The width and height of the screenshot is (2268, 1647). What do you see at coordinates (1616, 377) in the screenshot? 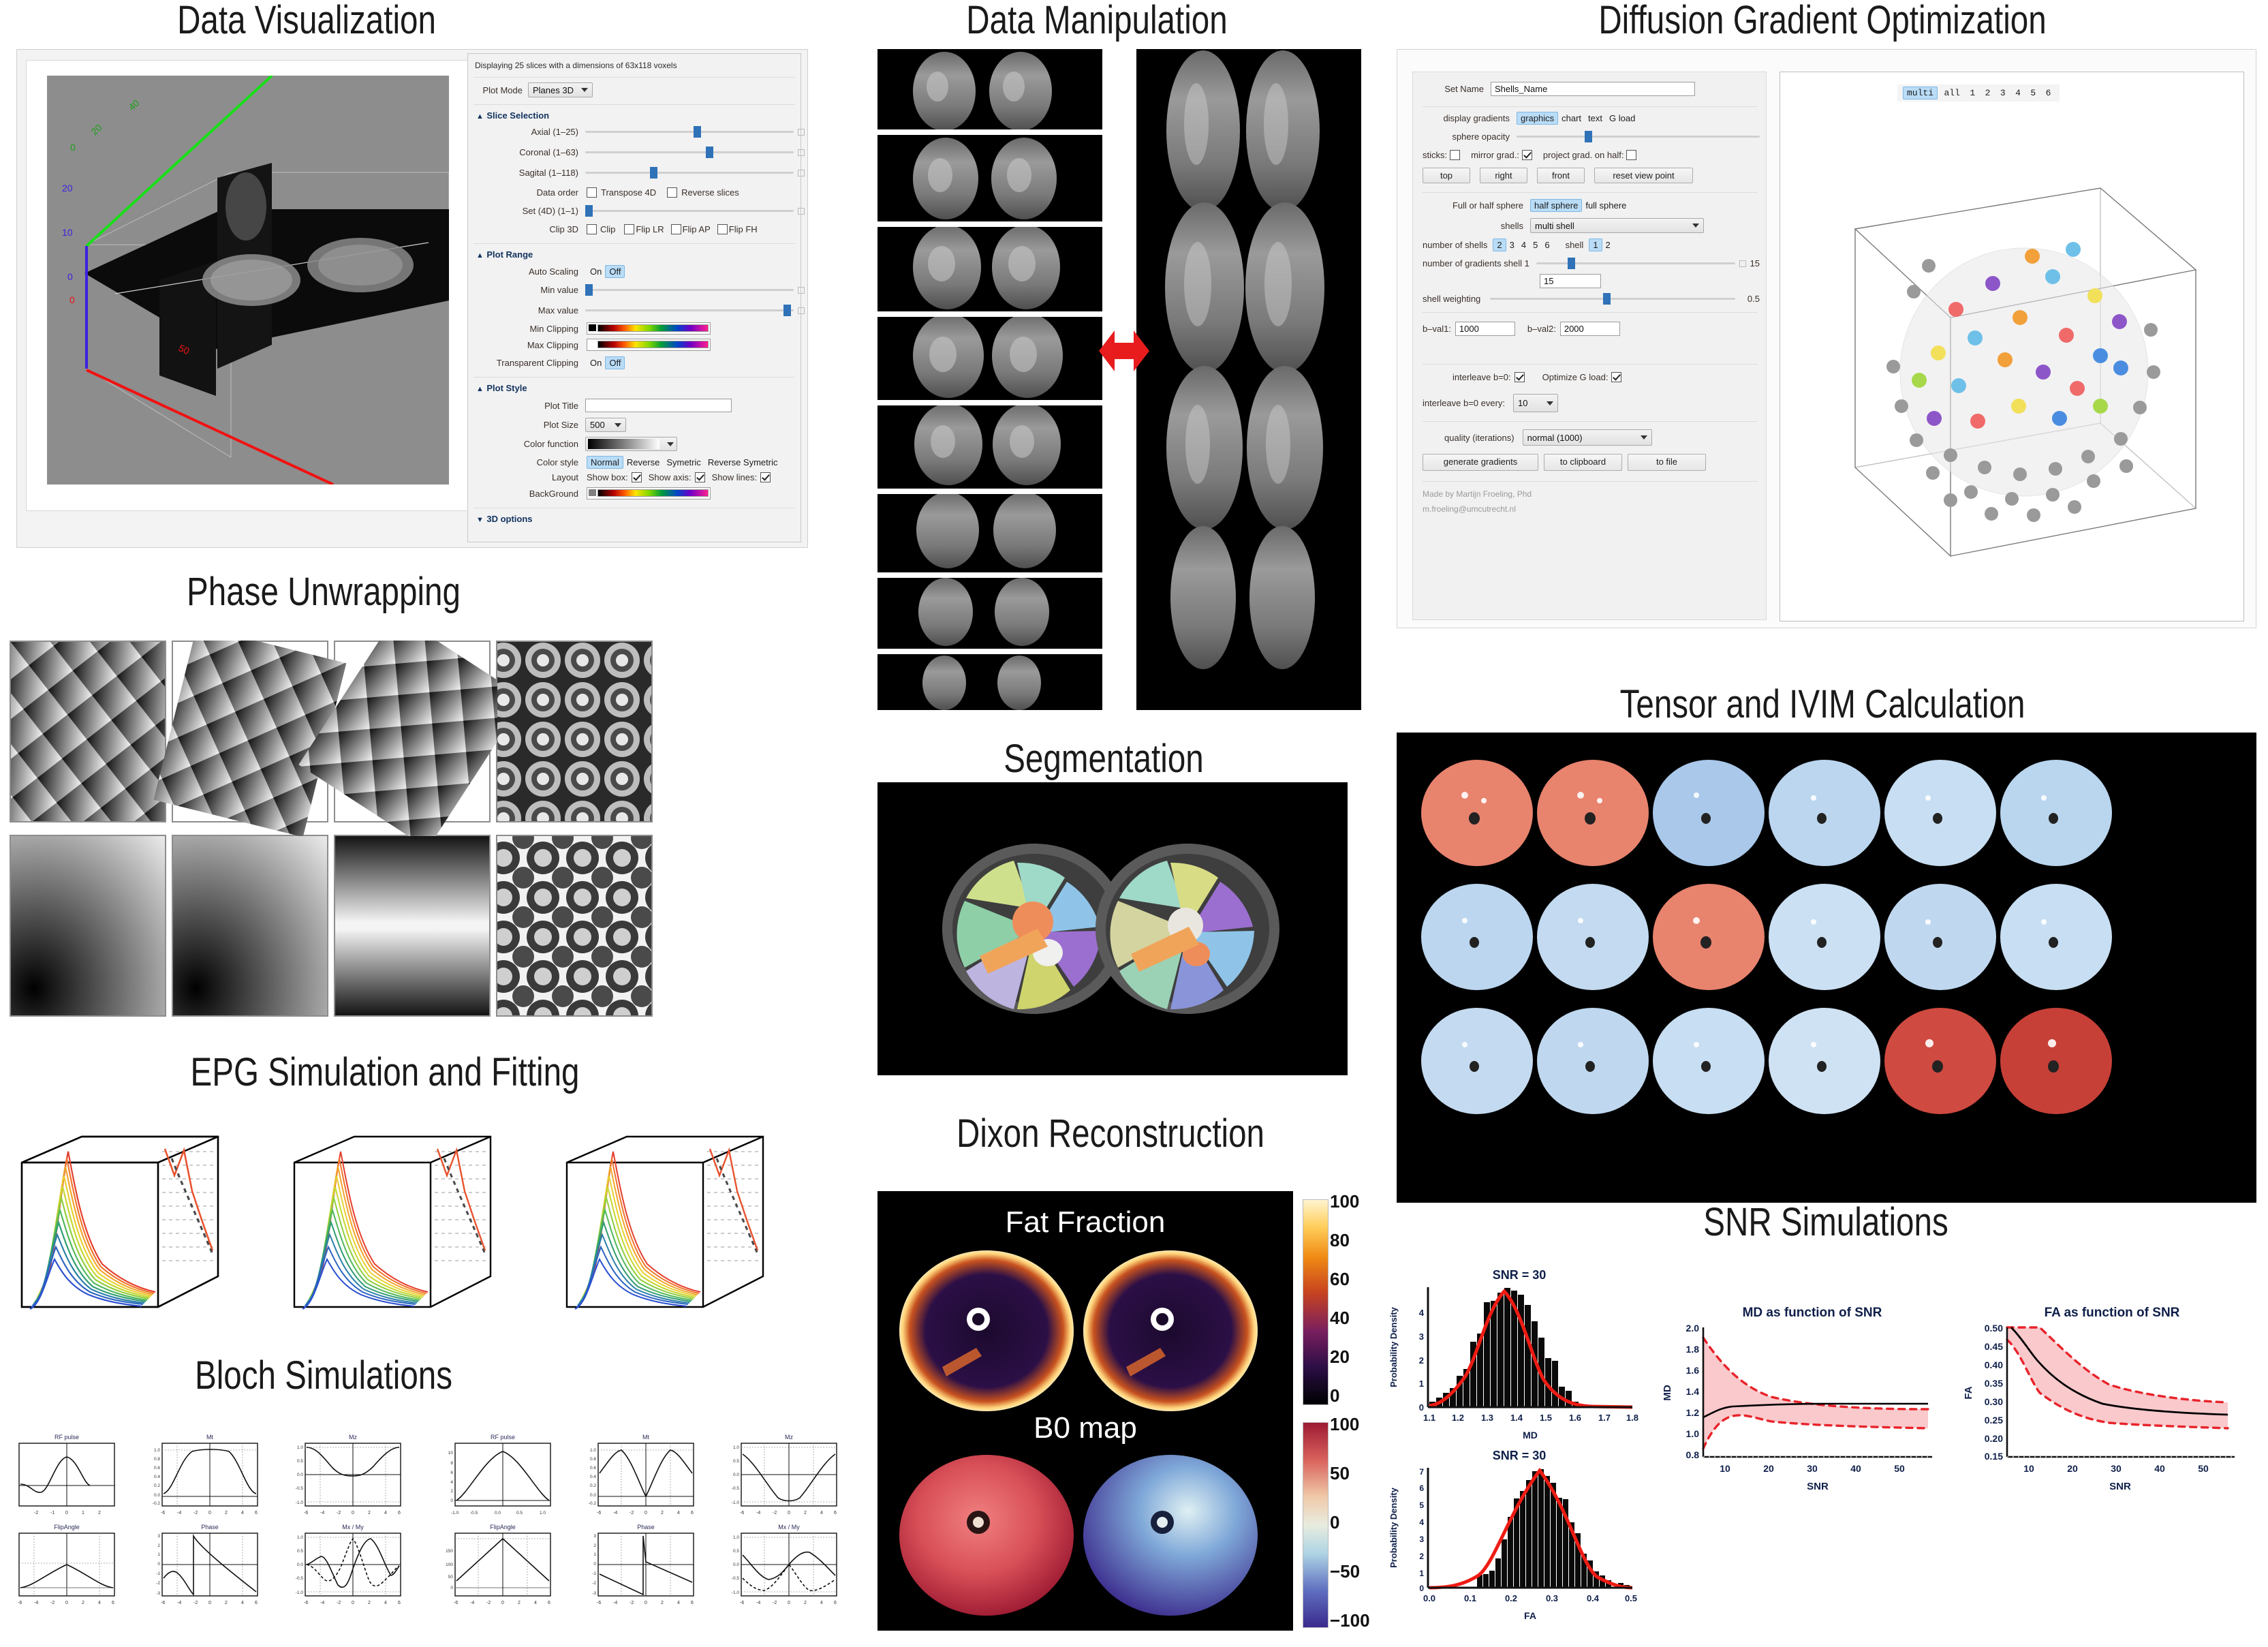
I see `optimize-gload-checkbox` at bounding box center [1616, 377].